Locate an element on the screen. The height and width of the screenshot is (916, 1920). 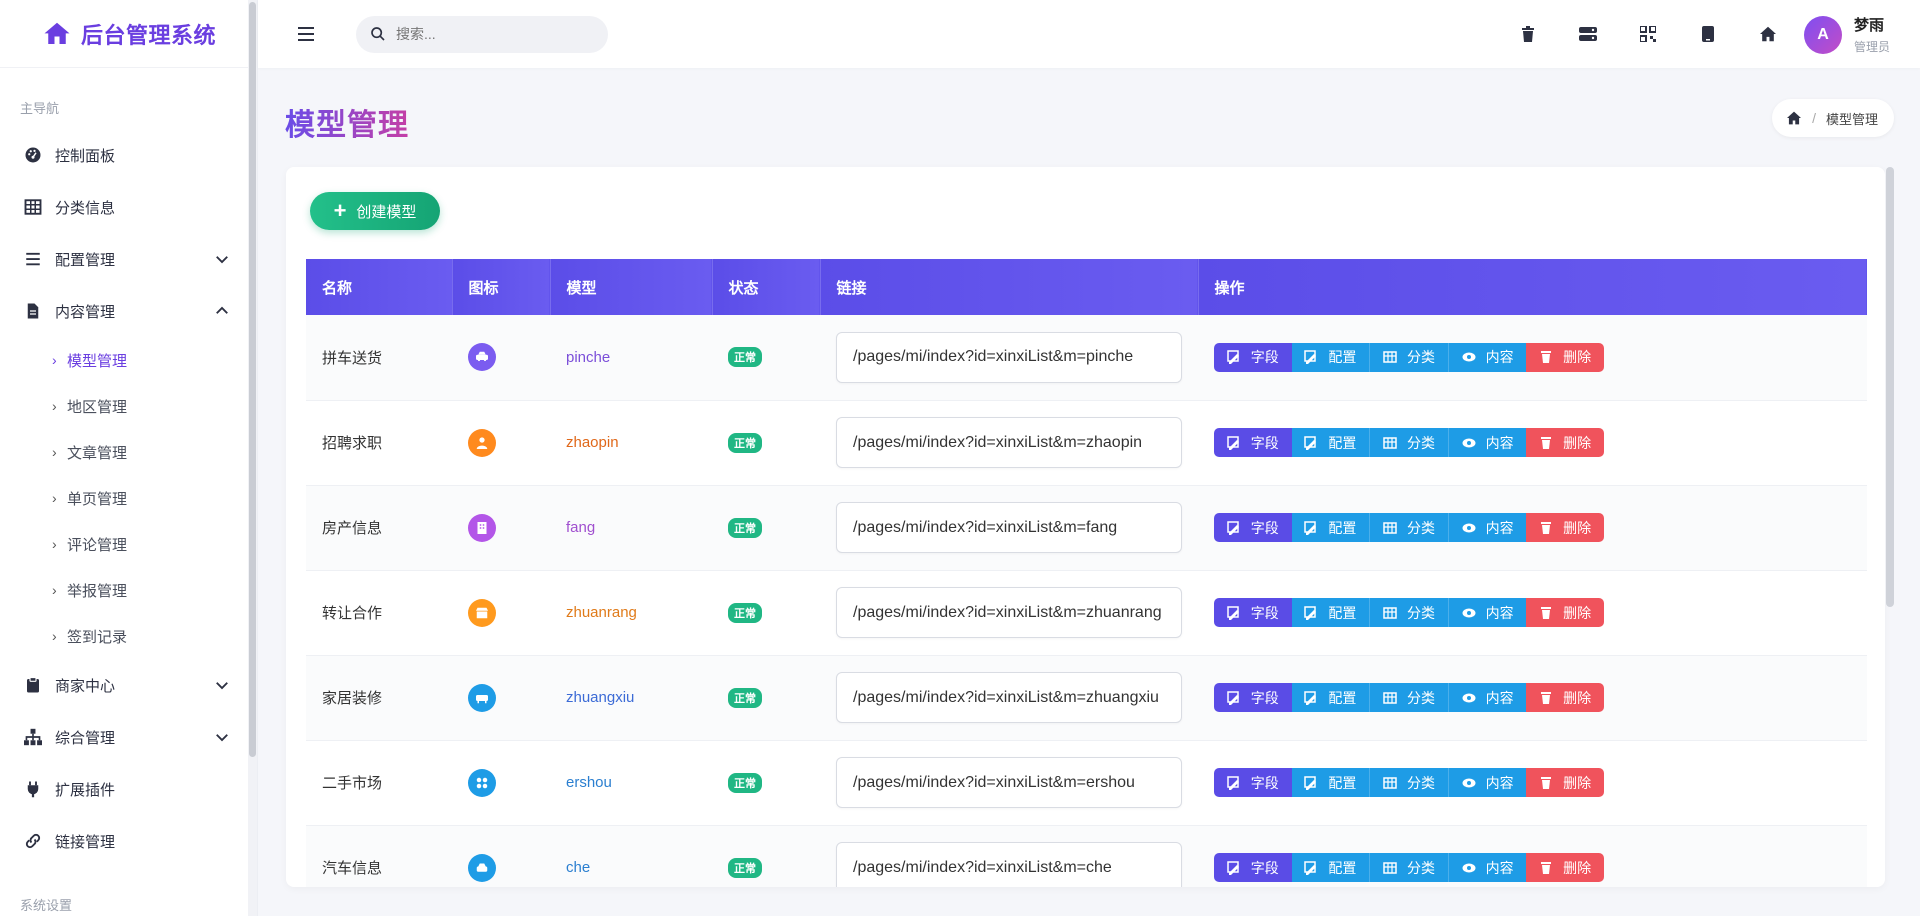
action-label: 配置 is located at coordinates (1342, 612).